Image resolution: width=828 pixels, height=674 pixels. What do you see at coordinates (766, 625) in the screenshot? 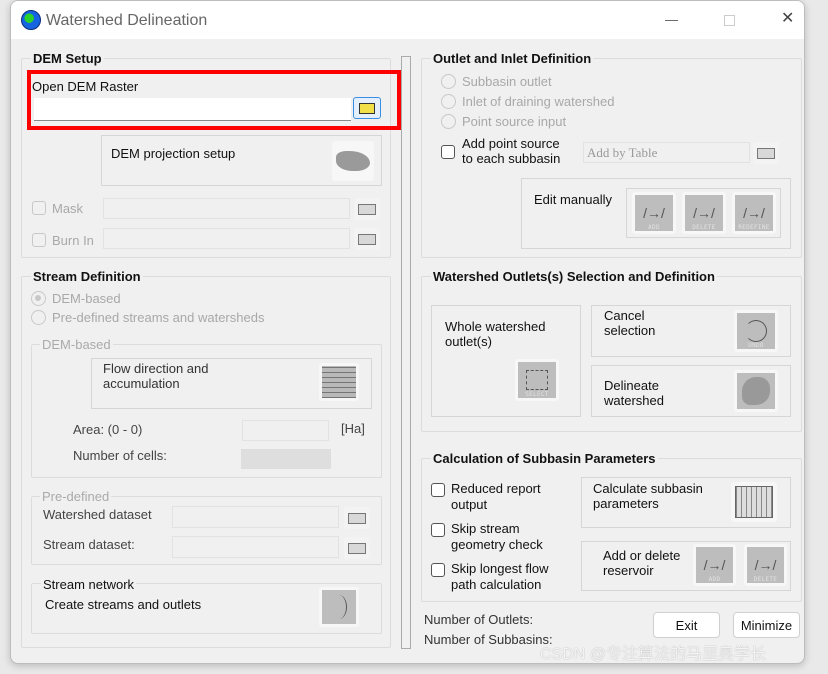
I see `minimize-button: Minimize` at bounding box center [766, 625].